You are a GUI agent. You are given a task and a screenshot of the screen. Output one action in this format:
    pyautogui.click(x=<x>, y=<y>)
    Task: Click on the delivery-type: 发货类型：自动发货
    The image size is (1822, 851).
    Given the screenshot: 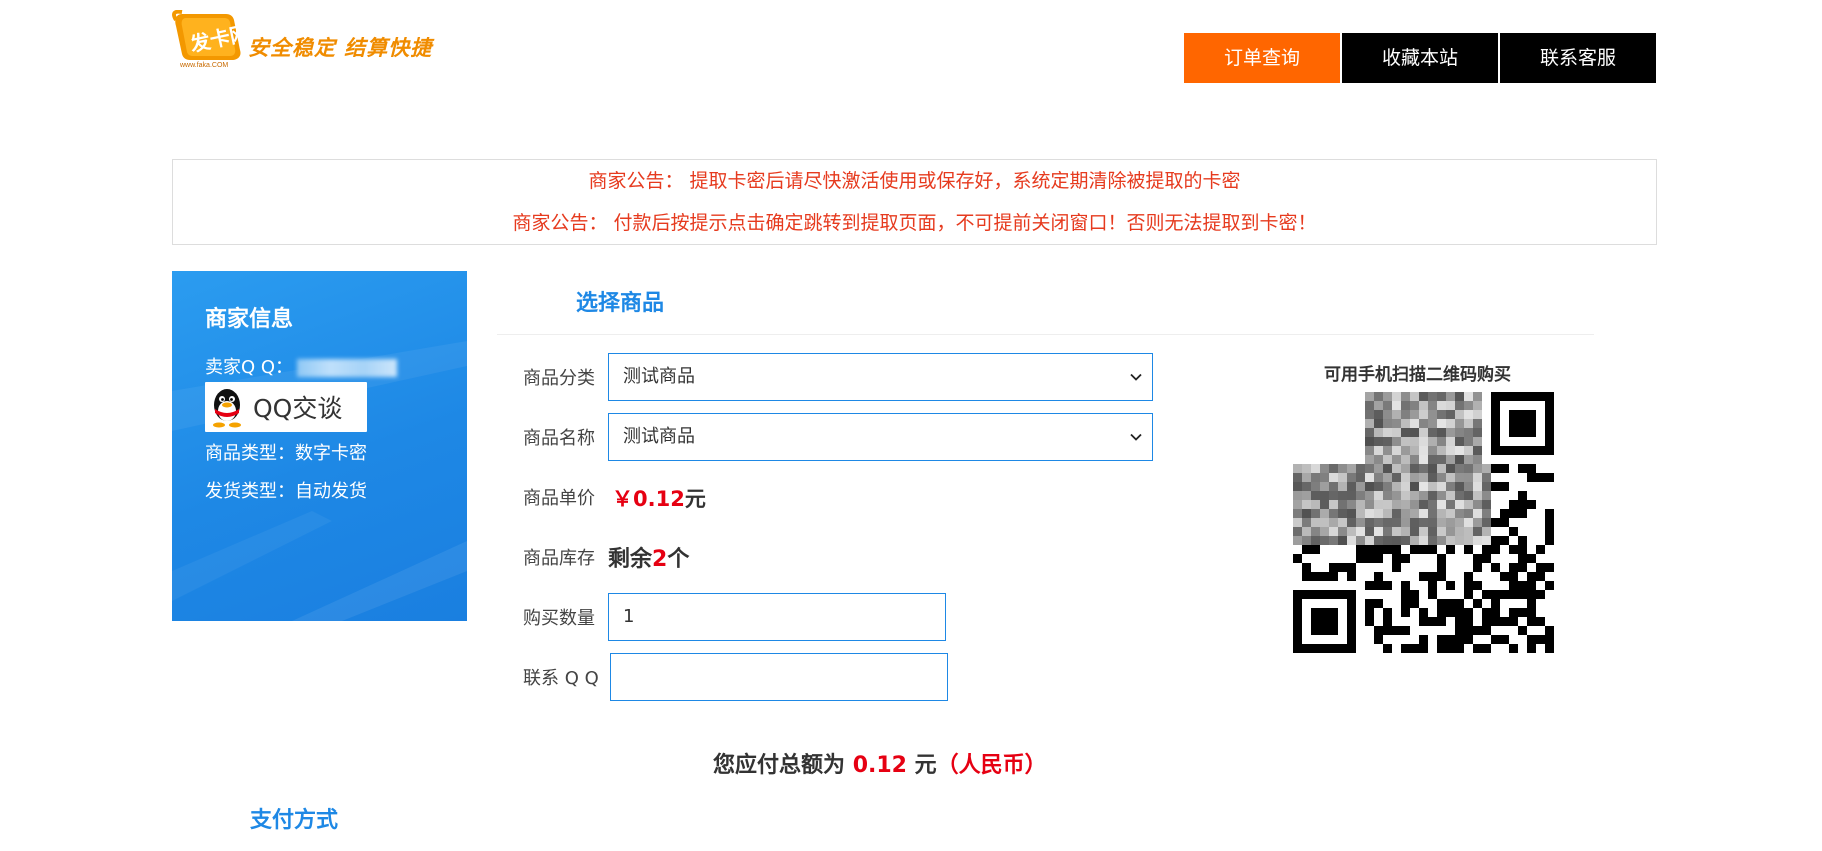 What is the action you would take?
    pyautogui.click(x=286, y=491)
    